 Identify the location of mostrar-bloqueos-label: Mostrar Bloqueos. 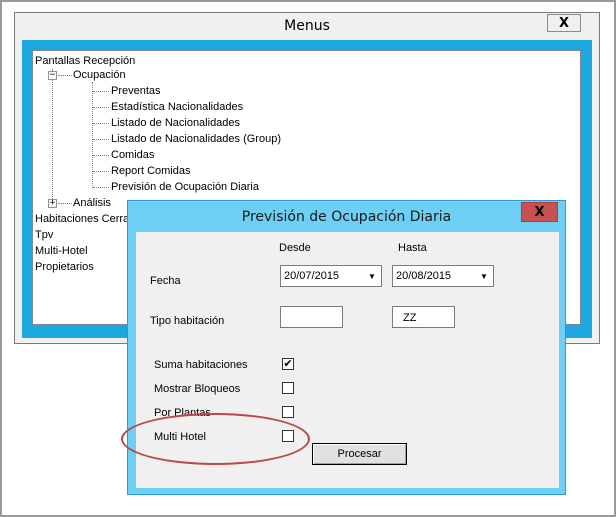
(197, 389).